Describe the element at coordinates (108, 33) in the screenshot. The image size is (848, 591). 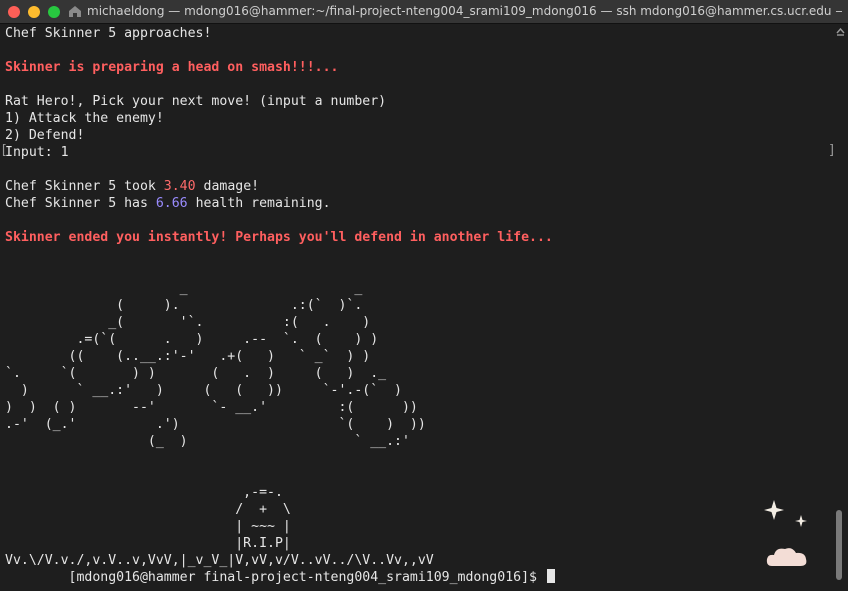
I see `approach-line: Chef Skinner 5 approaches!` at that location.